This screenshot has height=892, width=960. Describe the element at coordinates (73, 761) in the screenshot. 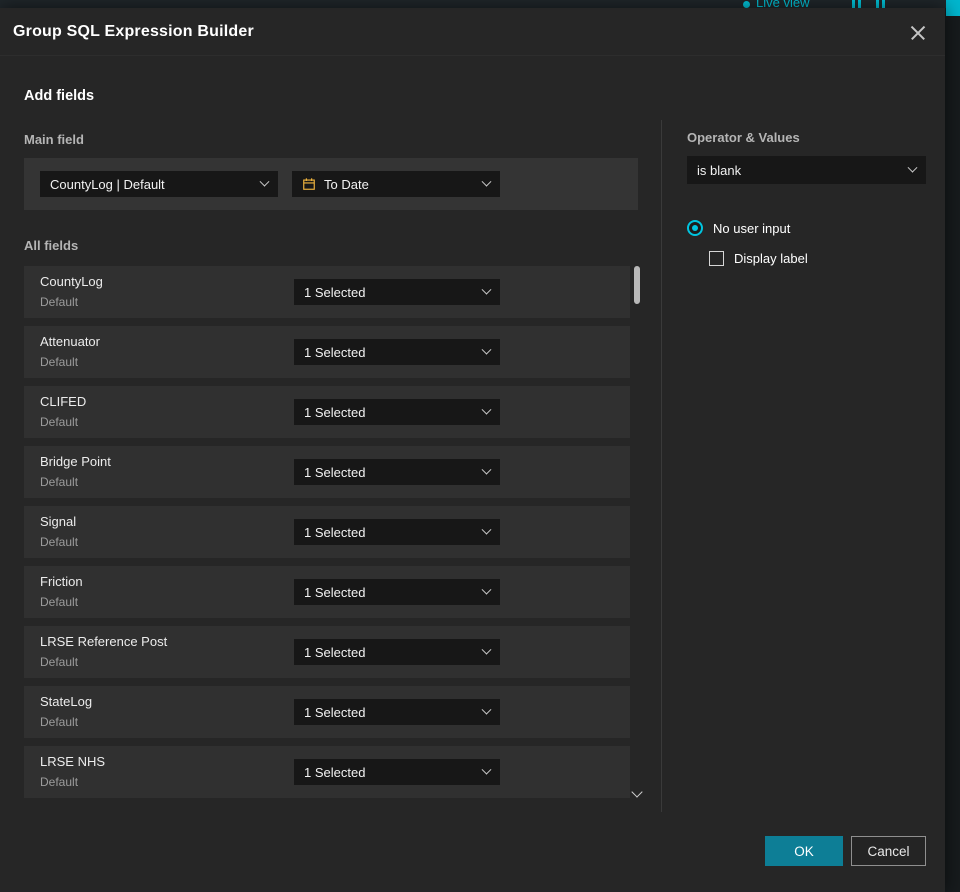

I see `field-name: LRSE NHS` at that location.